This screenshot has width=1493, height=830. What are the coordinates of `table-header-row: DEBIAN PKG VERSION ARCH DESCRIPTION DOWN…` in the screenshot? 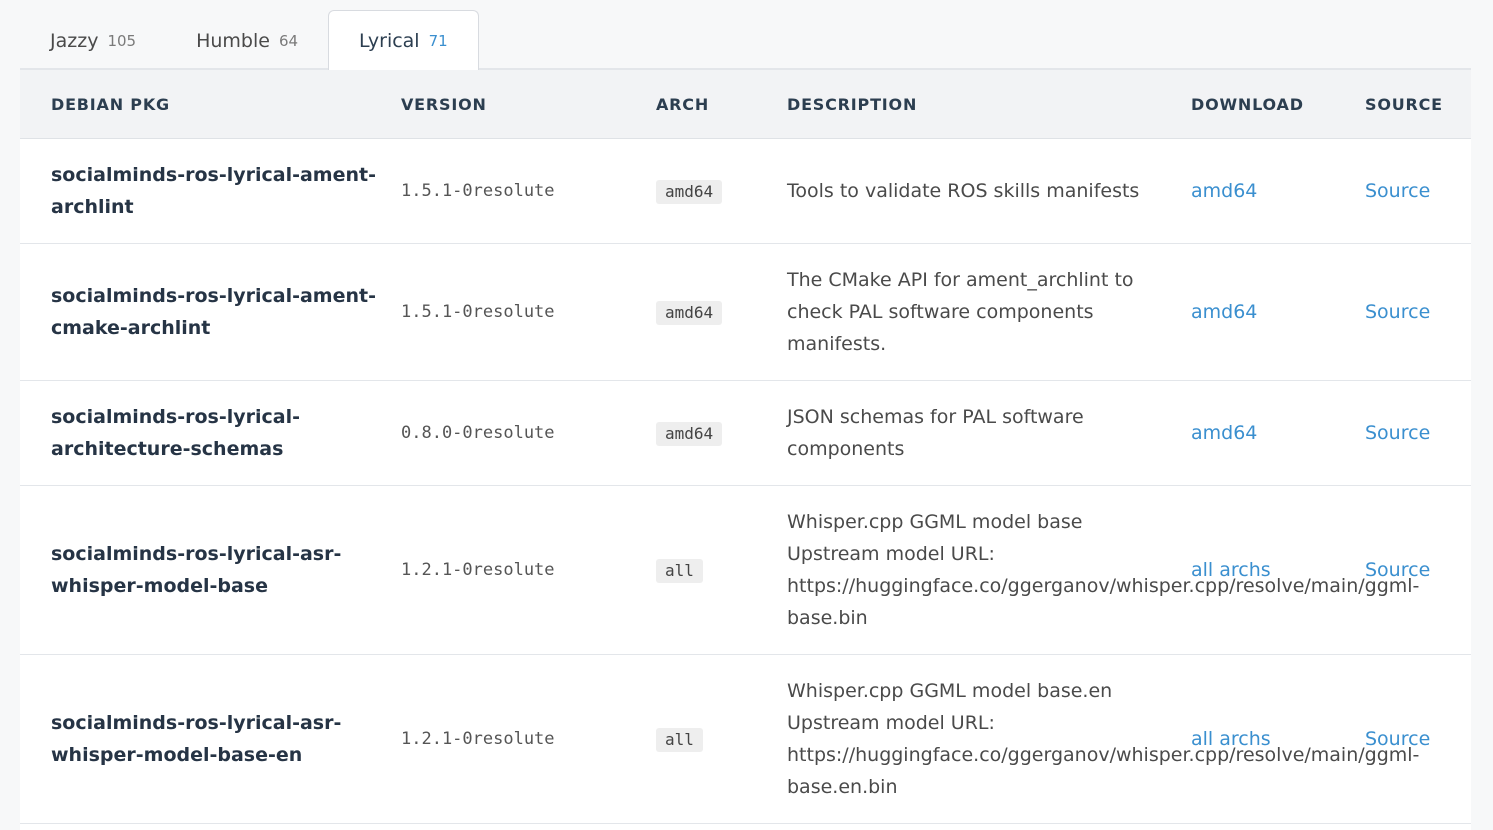 It's located at (745, 104).